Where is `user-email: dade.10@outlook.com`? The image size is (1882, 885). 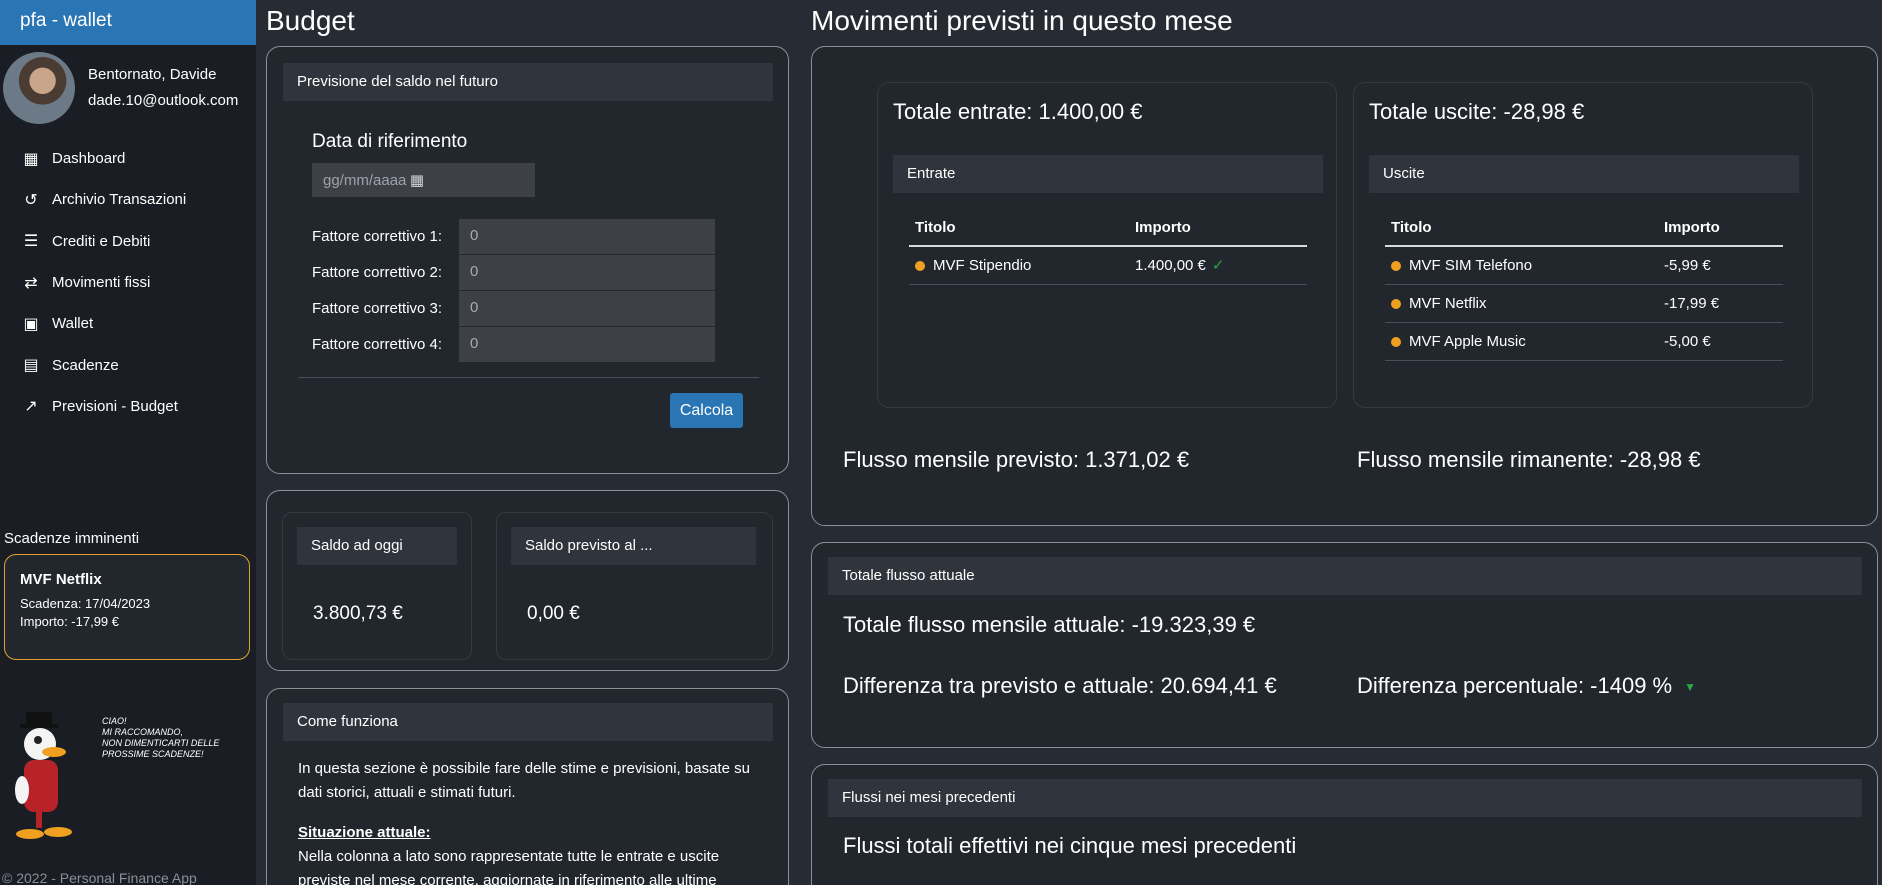 user-email: dade.10@outlook.com is located at coordinates (163, 100).